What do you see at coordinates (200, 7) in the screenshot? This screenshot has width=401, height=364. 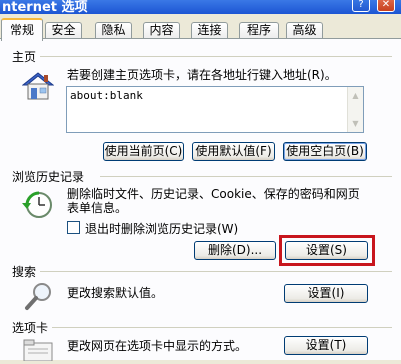 I see `title-bar: nternet 选项 ? ✕` at bounding box center [200, 7].